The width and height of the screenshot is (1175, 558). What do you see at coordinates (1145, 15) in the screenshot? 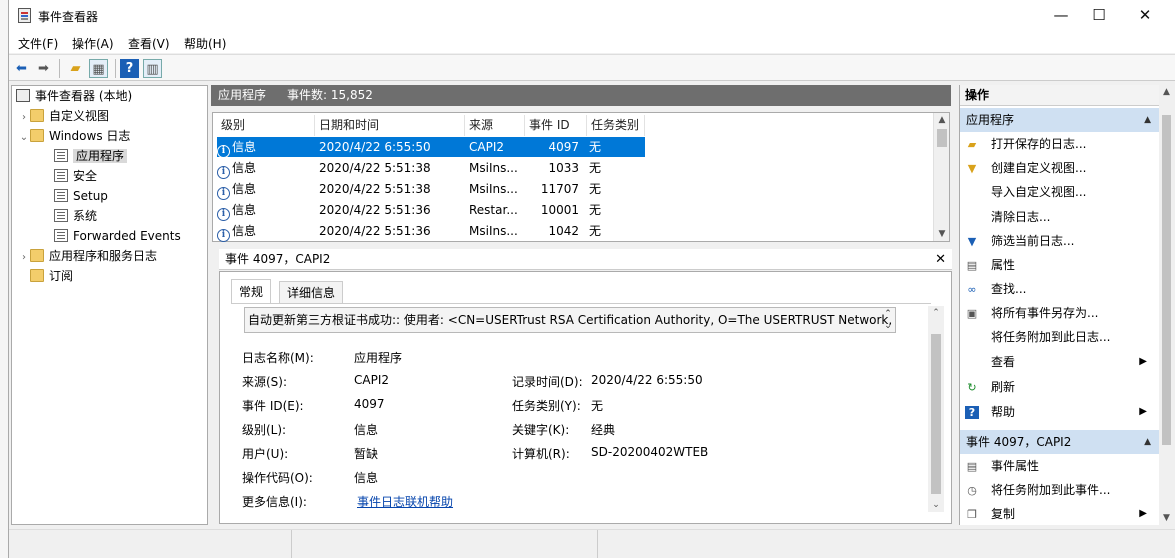
I see `close-button: ✕` at bounding box center [1145, 15].